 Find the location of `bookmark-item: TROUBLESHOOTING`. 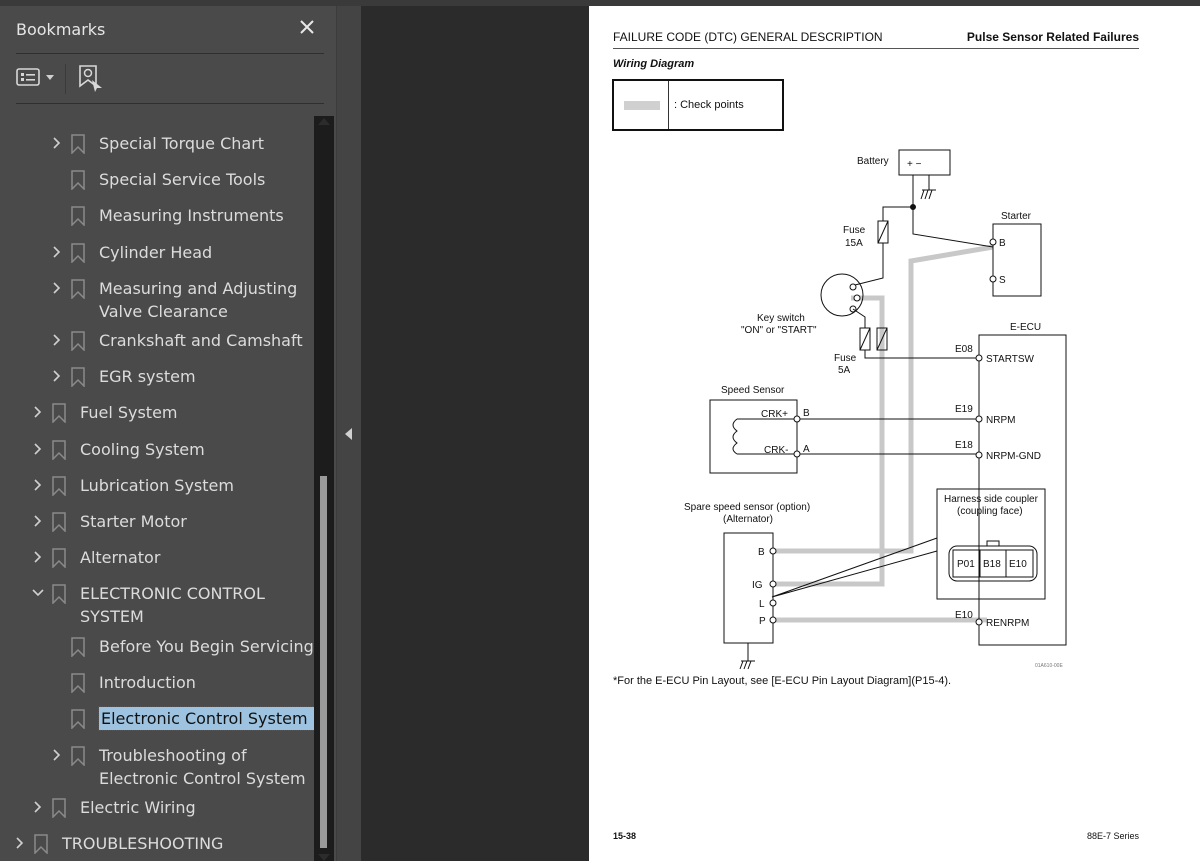

bookmark-item: TROUBLESHOOTING is located at coordinates (157, 843).